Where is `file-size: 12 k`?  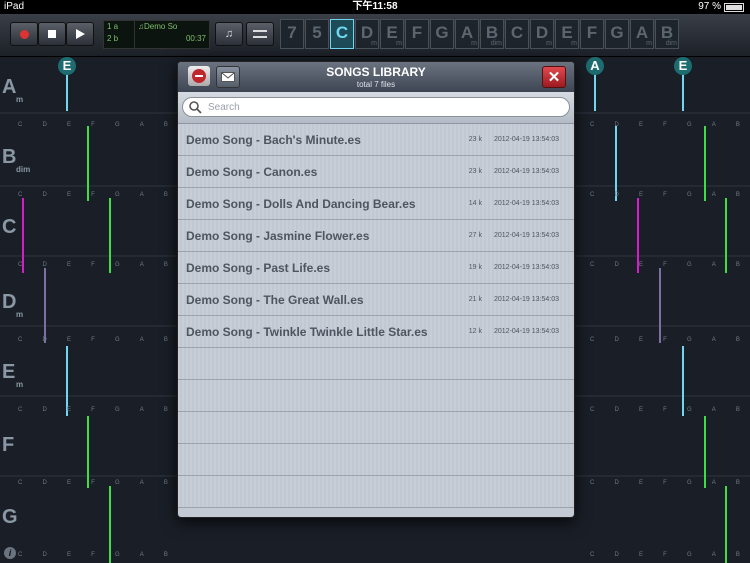 file-size: 12 k is located at coordinates (475, 331).